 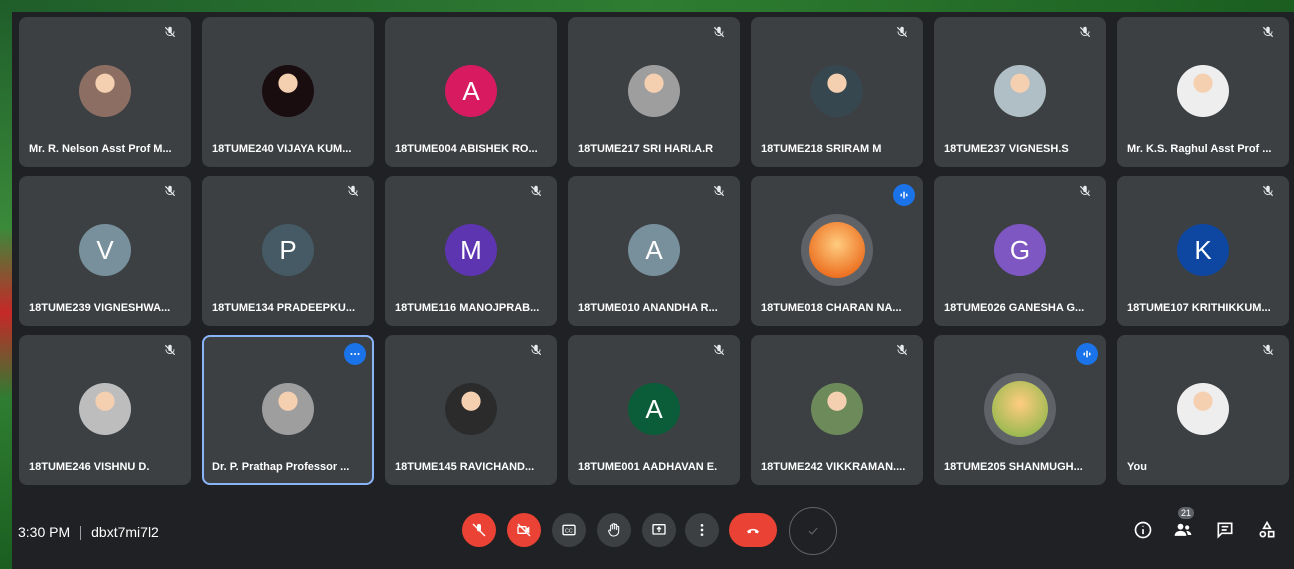 I want to click on captions-icon: CC, so click(x=569, y=530).